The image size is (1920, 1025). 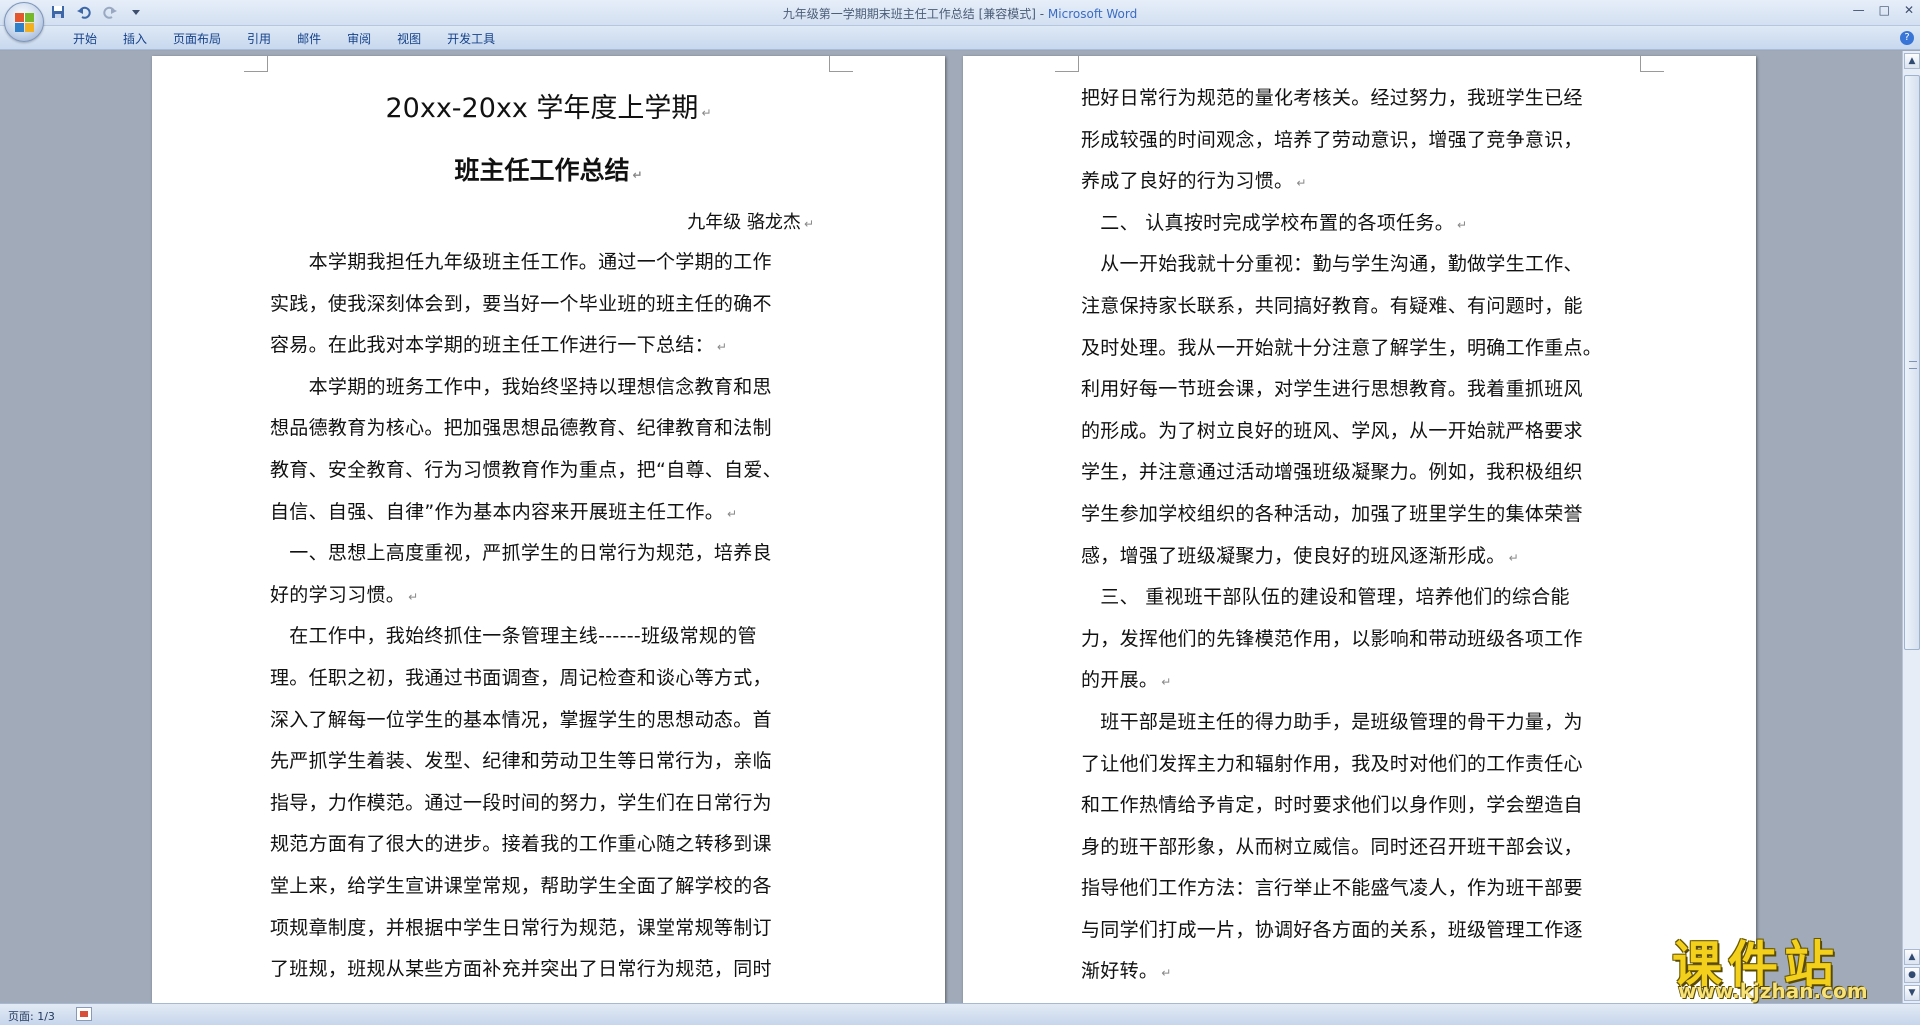 I want to click on tab-insert: 插入, so click(x=135, y=39).